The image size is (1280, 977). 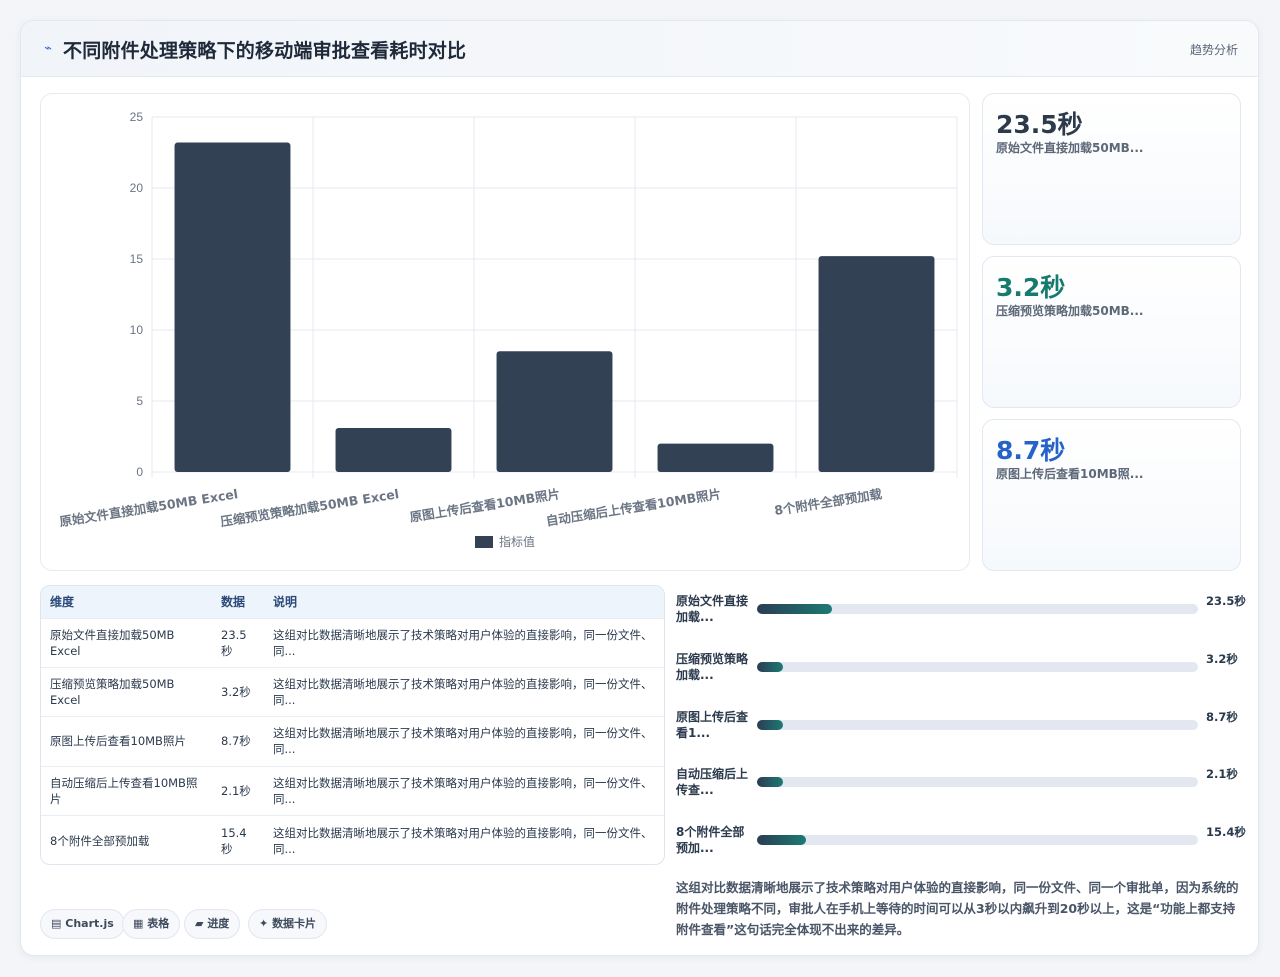 What do you see at coordinates (1222, 717) in the screenshot?
I see `progress-value: 8.7秒` at bounding box center [1222, 717].